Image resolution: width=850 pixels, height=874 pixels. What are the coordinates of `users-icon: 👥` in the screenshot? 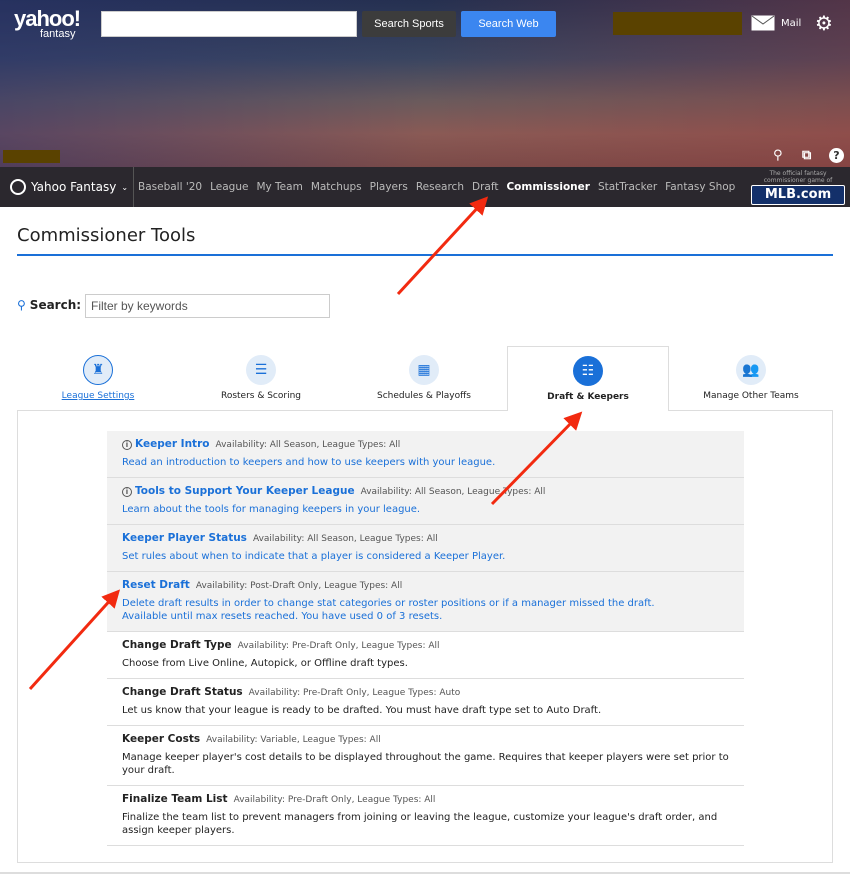 It's located at (751, 370).